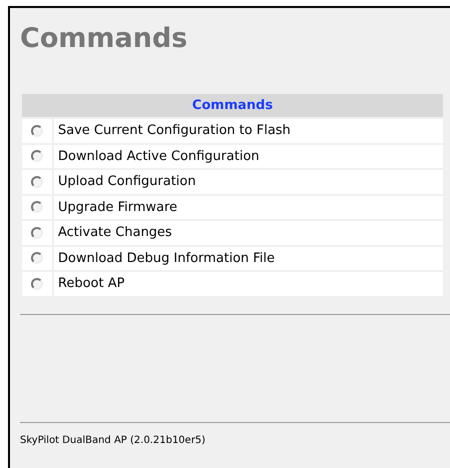 The width and height of the screenshot is (450, 468). I want to click on footer-text: SkyPilot DualBand AP (2.0.21b10er5), so click(113, 441).